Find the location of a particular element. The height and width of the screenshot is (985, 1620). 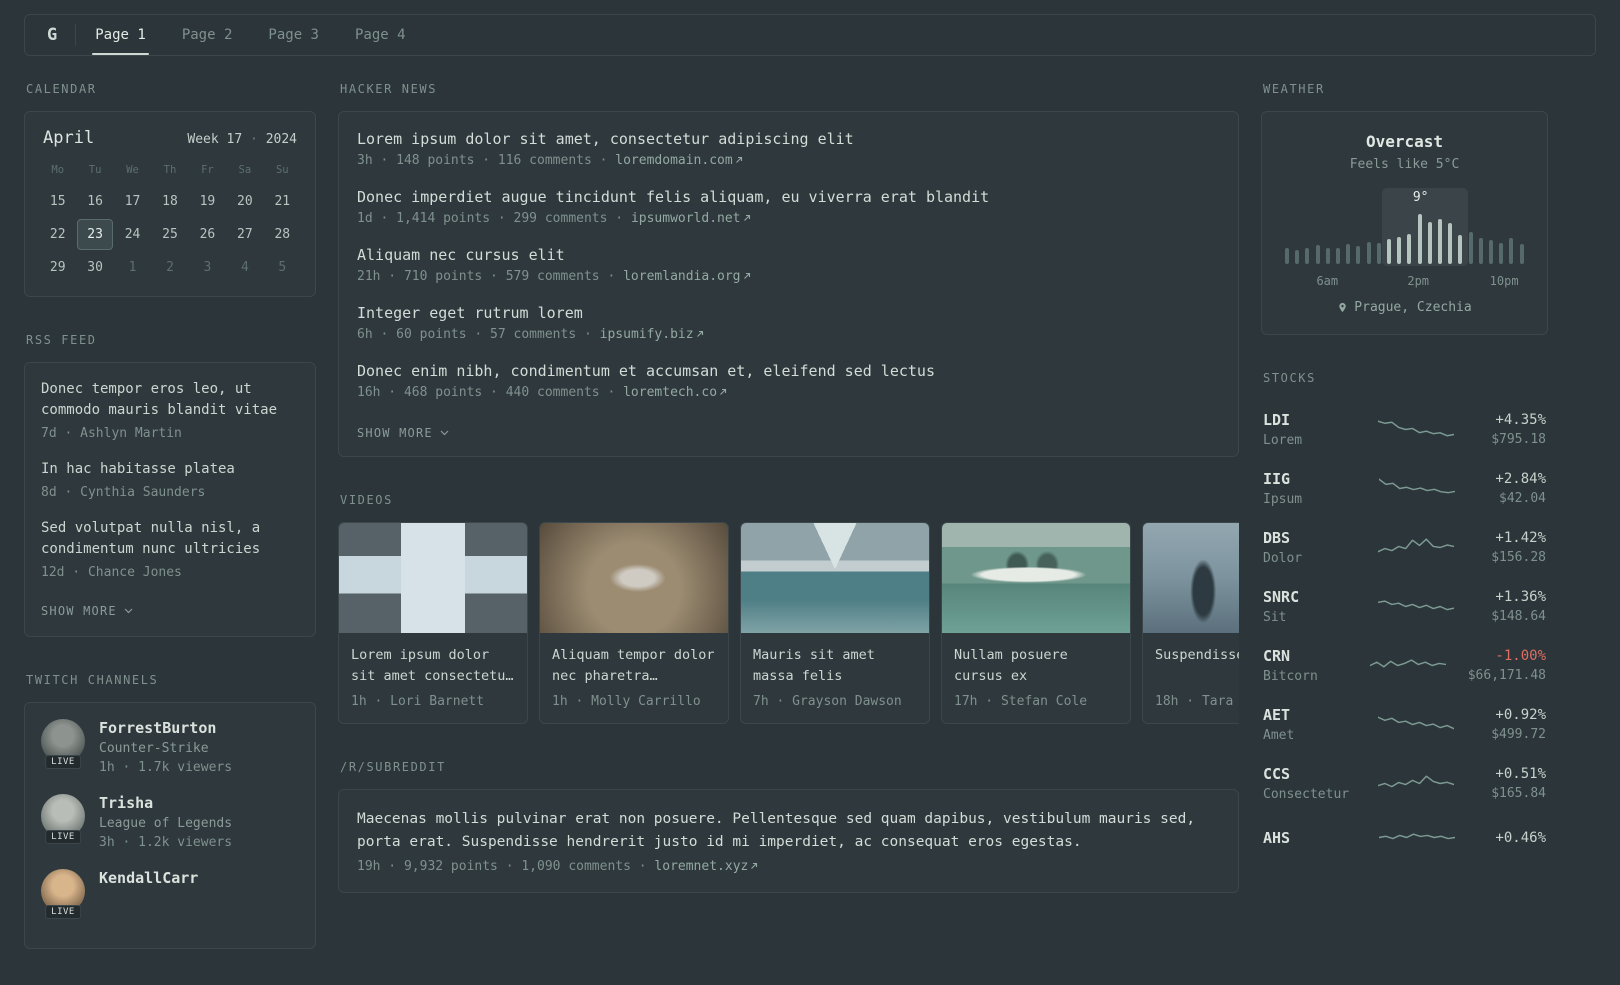

subreddit-post-meta-text: 19h · 9,932 points · 1,090 comments · is located at coordinates (506, 866).